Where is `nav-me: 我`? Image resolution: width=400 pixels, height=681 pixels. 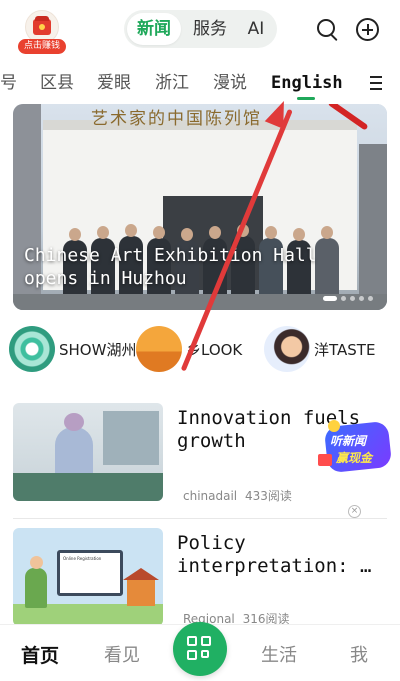 nav-me: 我 is located at coordinates (359, 654).